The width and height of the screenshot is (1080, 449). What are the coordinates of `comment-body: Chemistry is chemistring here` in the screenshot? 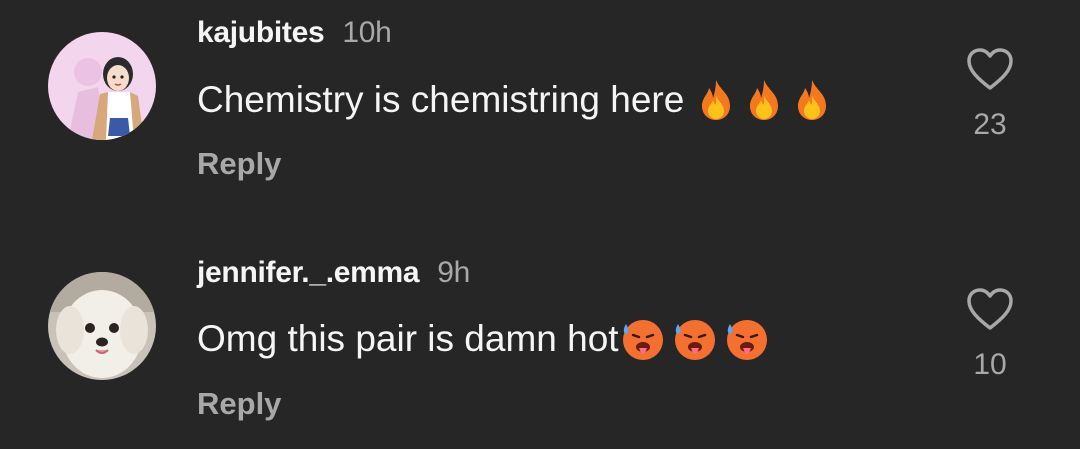 It's located at (441, 99).